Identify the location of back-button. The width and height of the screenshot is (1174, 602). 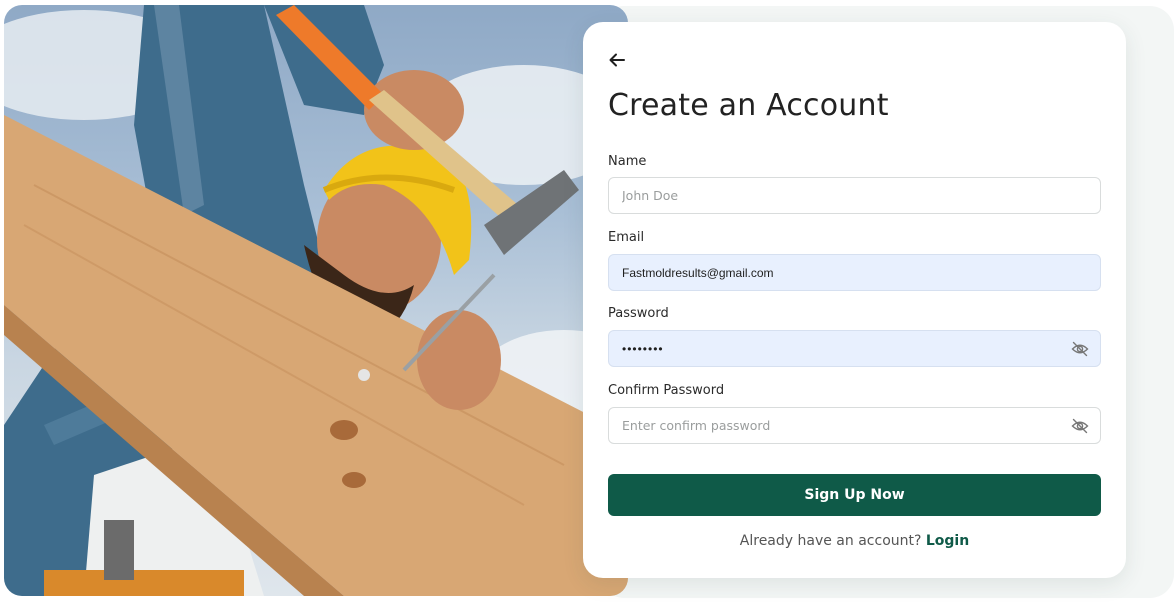
(617, 60).